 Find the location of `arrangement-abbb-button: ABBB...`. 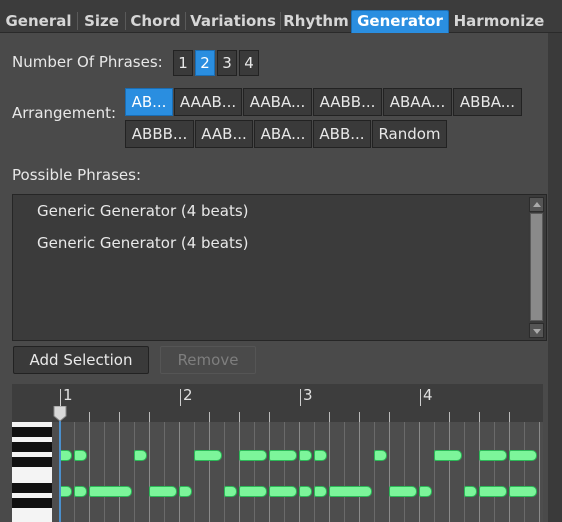

arrangement-abbb-button: ABBB... is located at coordinates (159, 134).